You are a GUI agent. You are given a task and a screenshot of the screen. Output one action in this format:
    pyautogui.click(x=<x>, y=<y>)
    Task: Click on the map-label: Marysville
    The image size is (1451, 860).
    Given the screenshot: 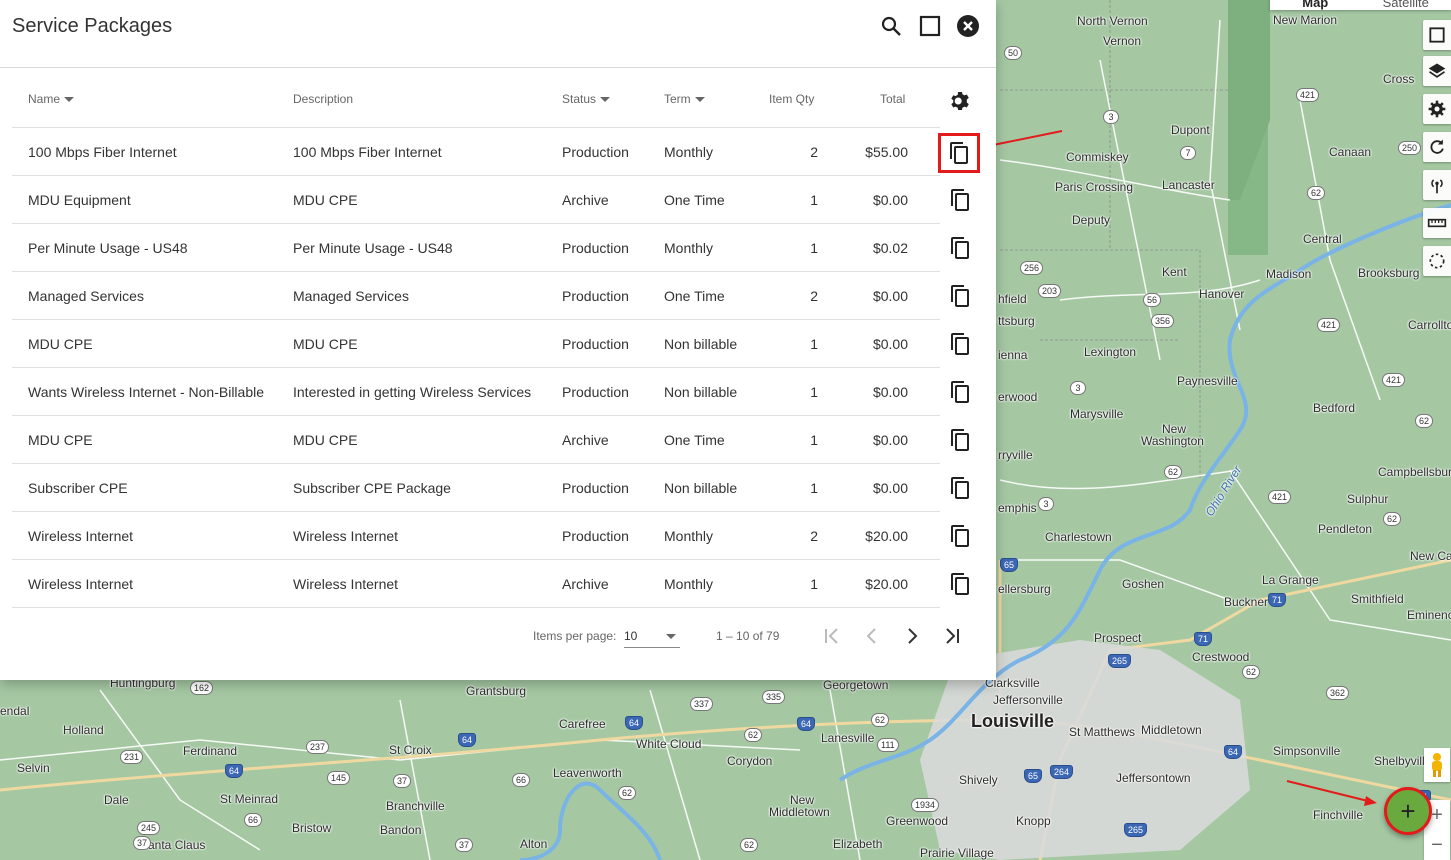 What is the action you would take?
    pyautogui.click(x=1097, y=414)
    